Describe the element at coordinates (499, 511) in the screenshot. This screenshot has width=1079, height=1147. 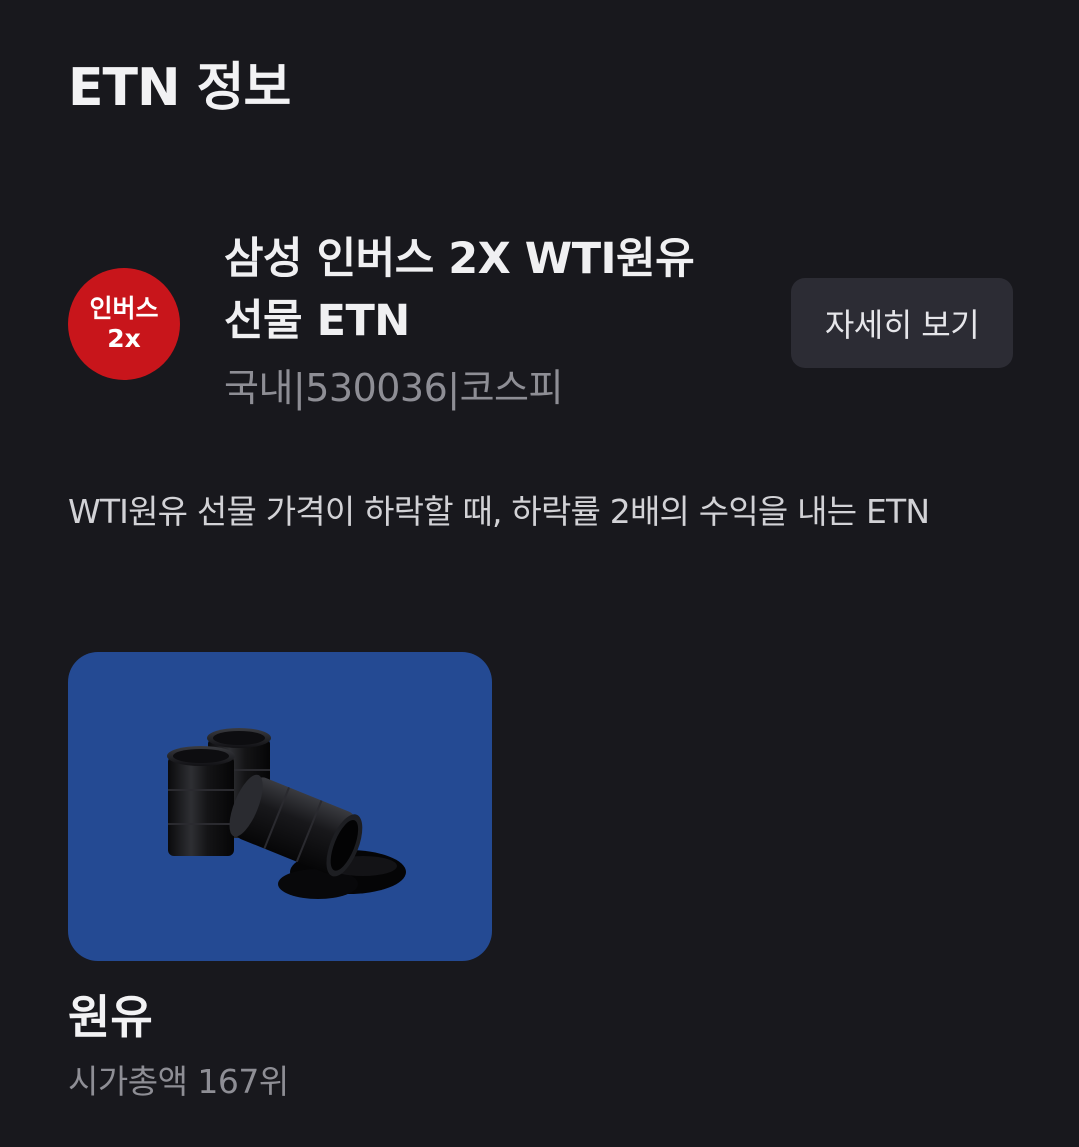
I see `product-description: WTI원유 선물 가격이 하락할 때, 하락률 2배의 수익을 내는 ETN` at that location.